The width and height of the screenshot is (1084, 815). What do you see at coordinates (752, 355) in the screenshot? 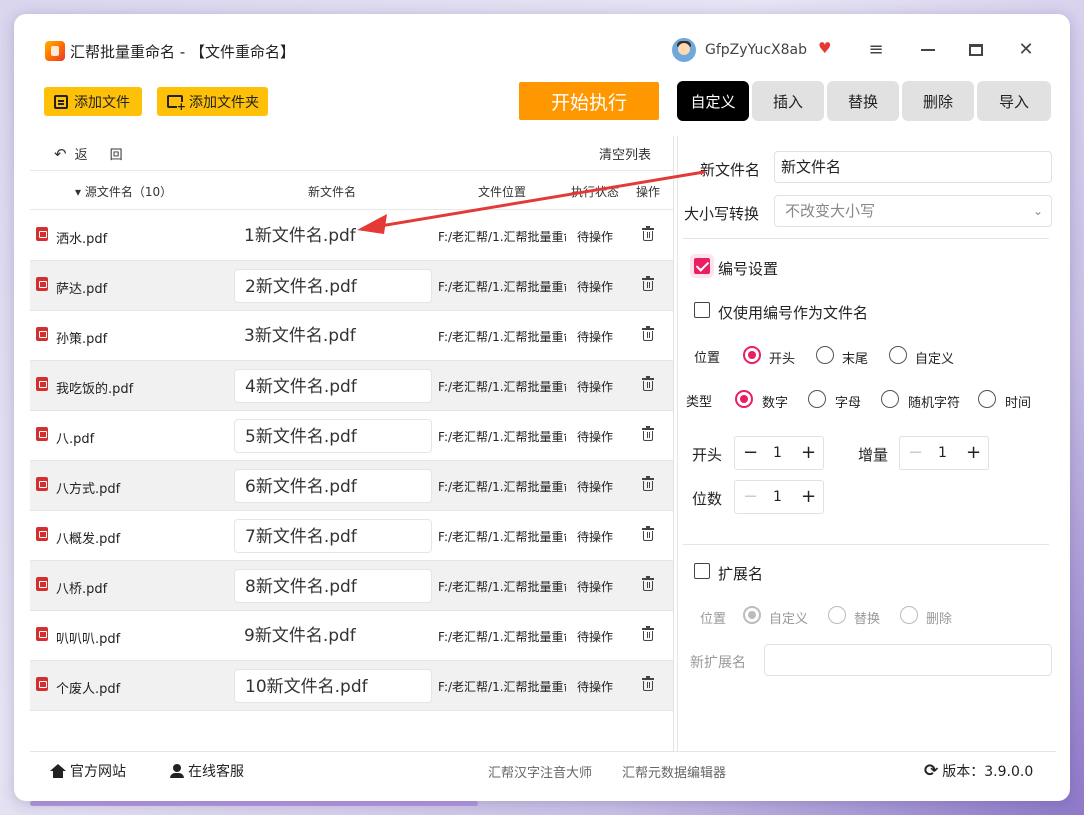
I see `position-start-radio` at bounding box center [752, 355].